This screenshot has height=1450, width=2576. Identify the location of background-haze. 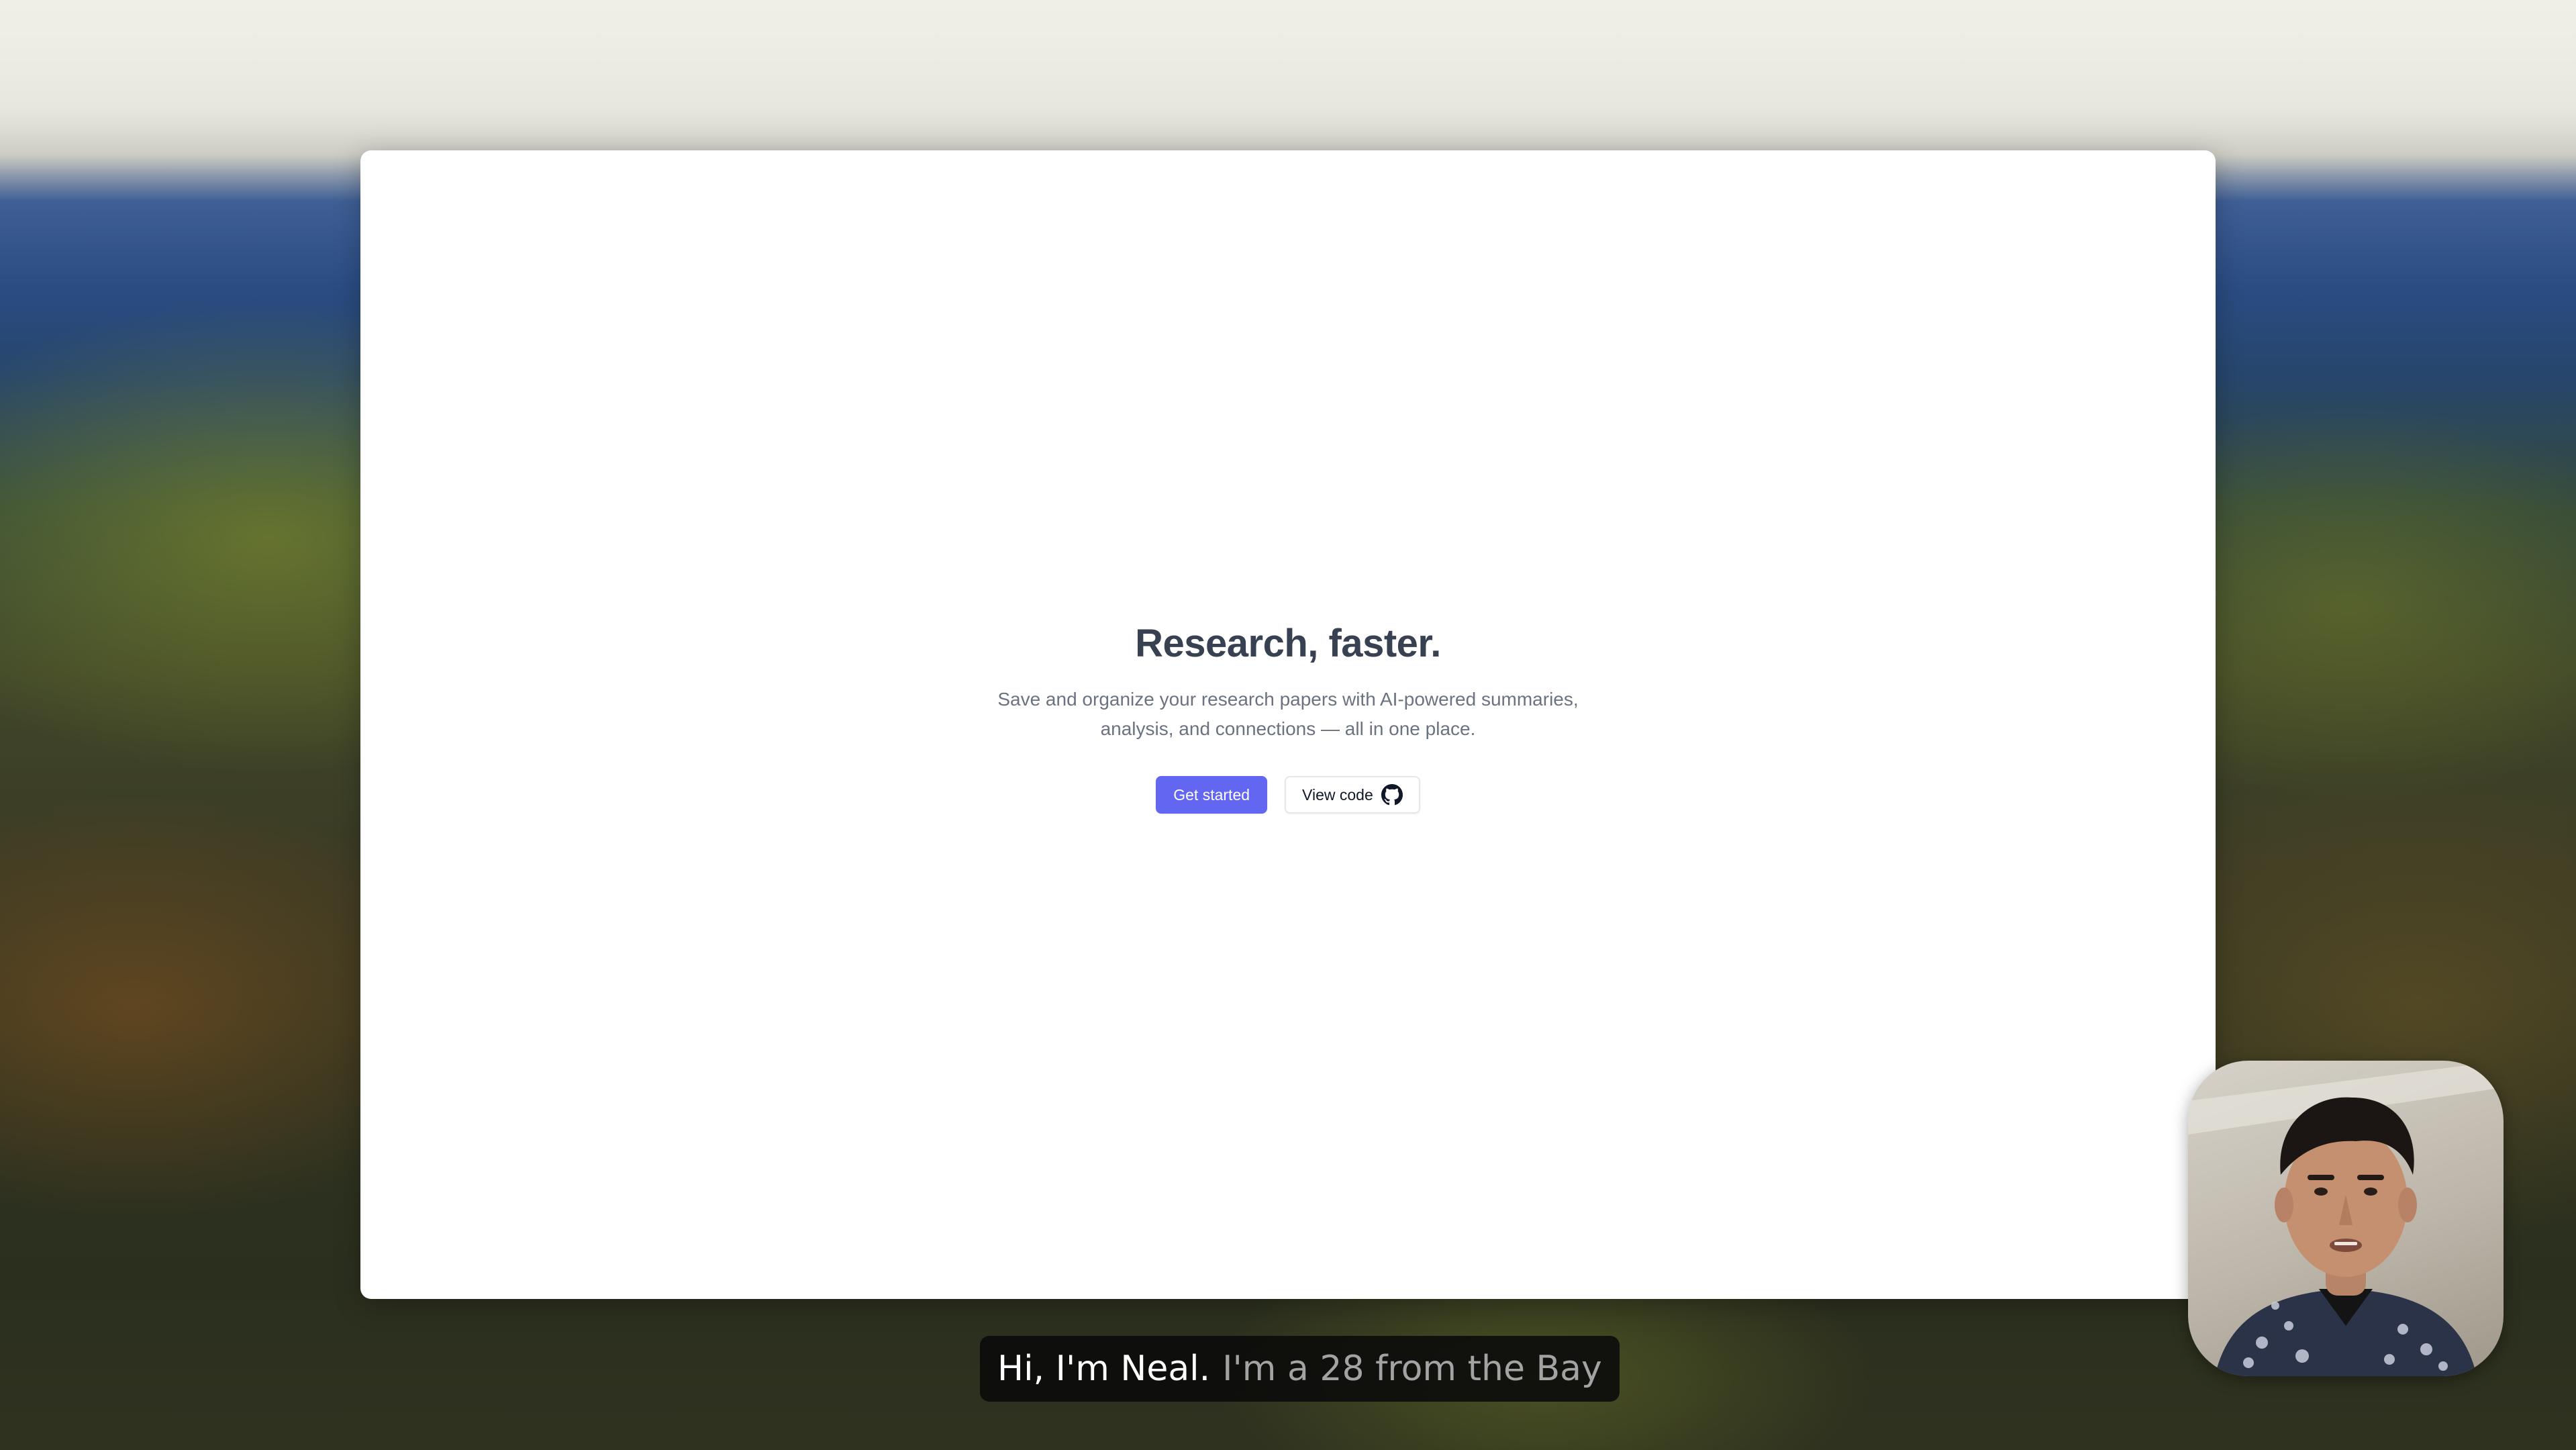
(1288, 88).